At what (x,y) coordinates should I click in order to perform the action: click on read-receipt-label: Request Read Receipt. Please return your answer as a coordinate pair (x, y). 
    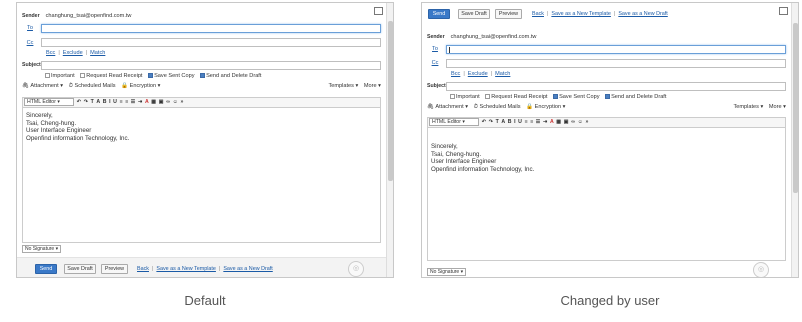
    Looking at the image, I should click on (114, 76).